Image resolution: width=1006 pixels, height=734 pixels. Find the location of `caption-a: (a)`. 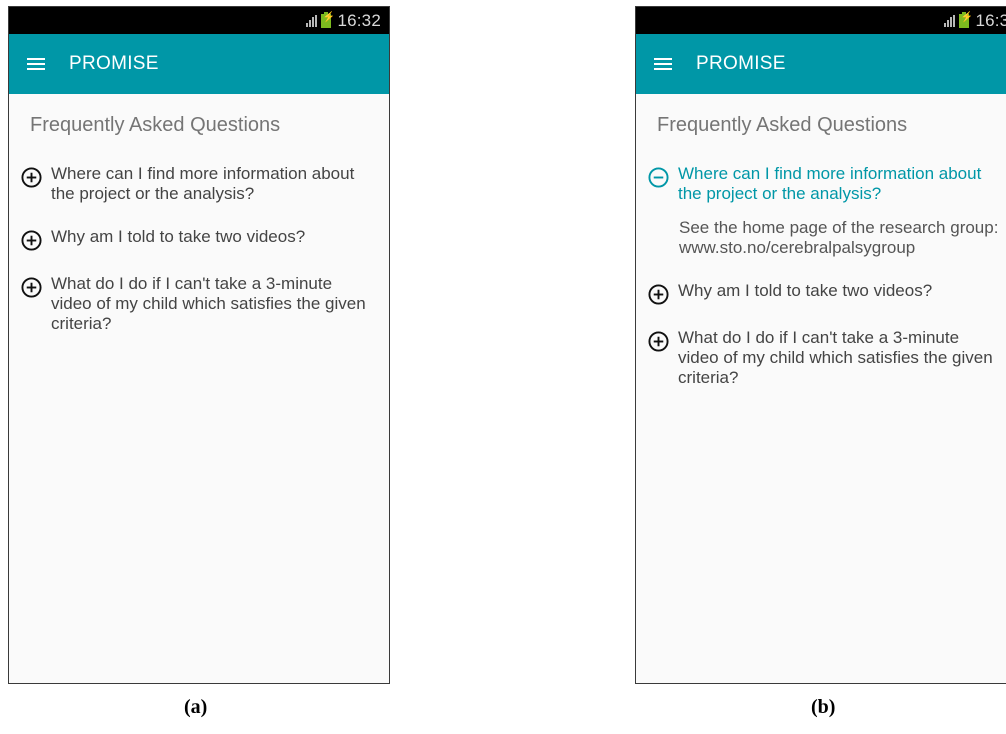

caption-a: (a) is located at coordinates (196, 707).